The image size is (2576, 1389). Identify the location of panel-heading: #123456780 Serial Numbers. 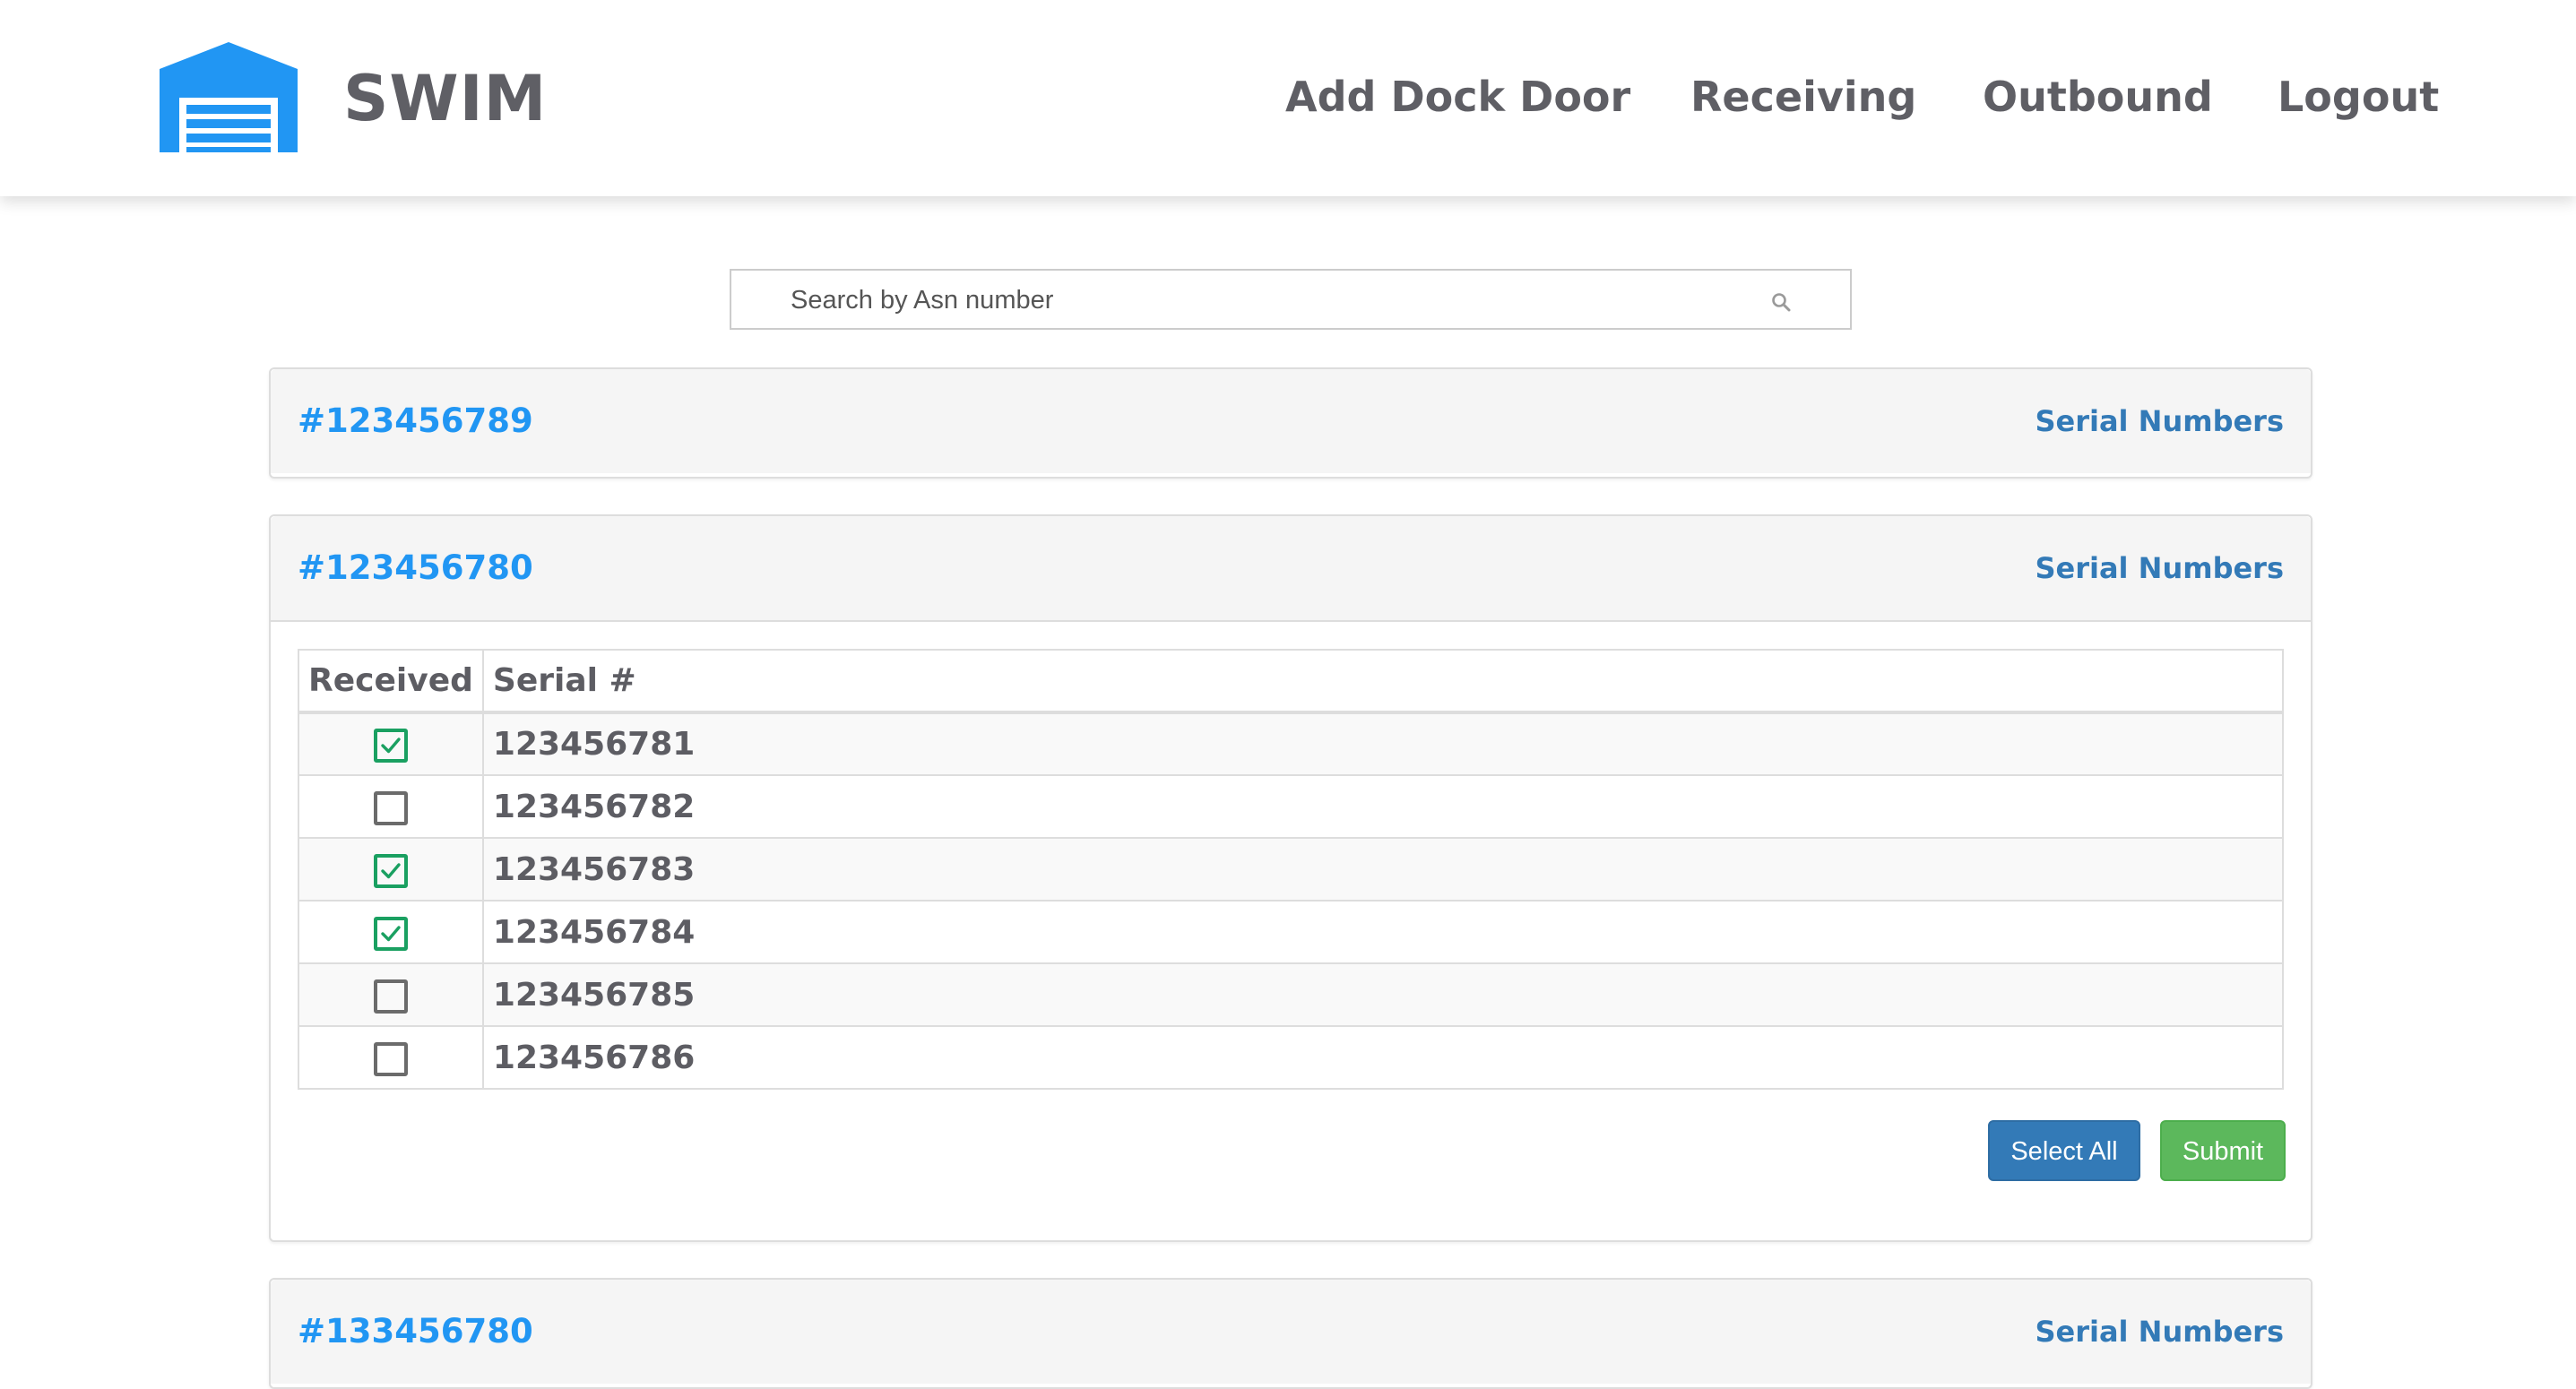
(1291, 569).